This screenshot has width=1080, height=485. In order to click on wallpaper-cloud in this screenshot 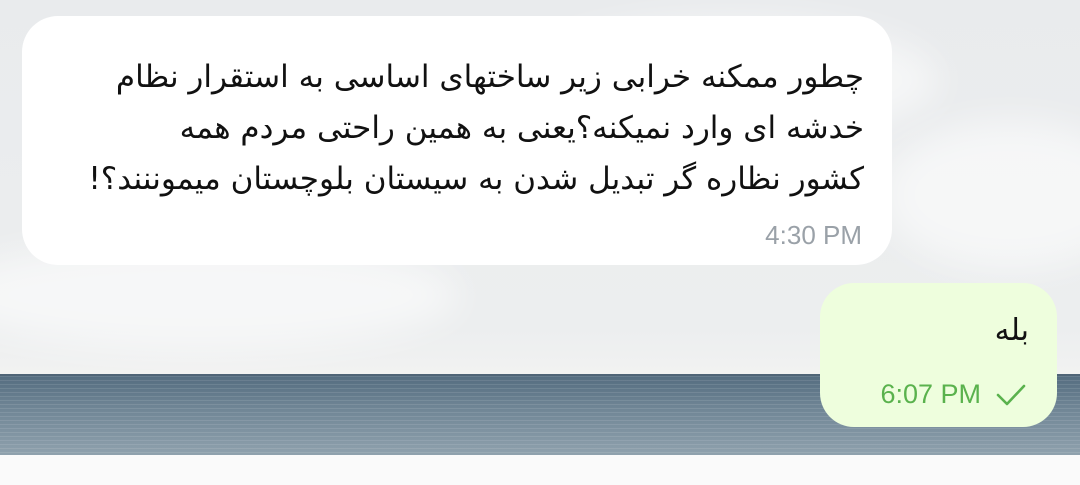, I will do `click(980, 195)`.